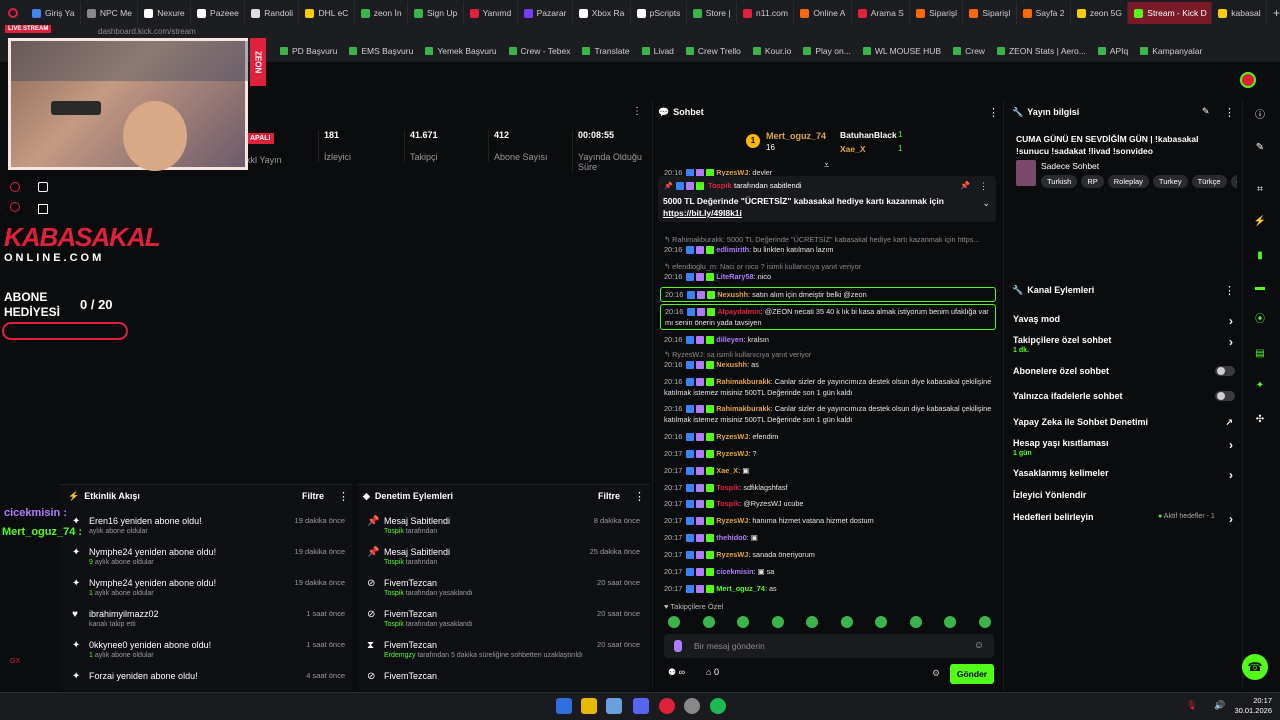  What do you see at coordinates (732, 249) in the screenshot?
I see `chat-username: edlimirith` at bounding box center [732, 249].